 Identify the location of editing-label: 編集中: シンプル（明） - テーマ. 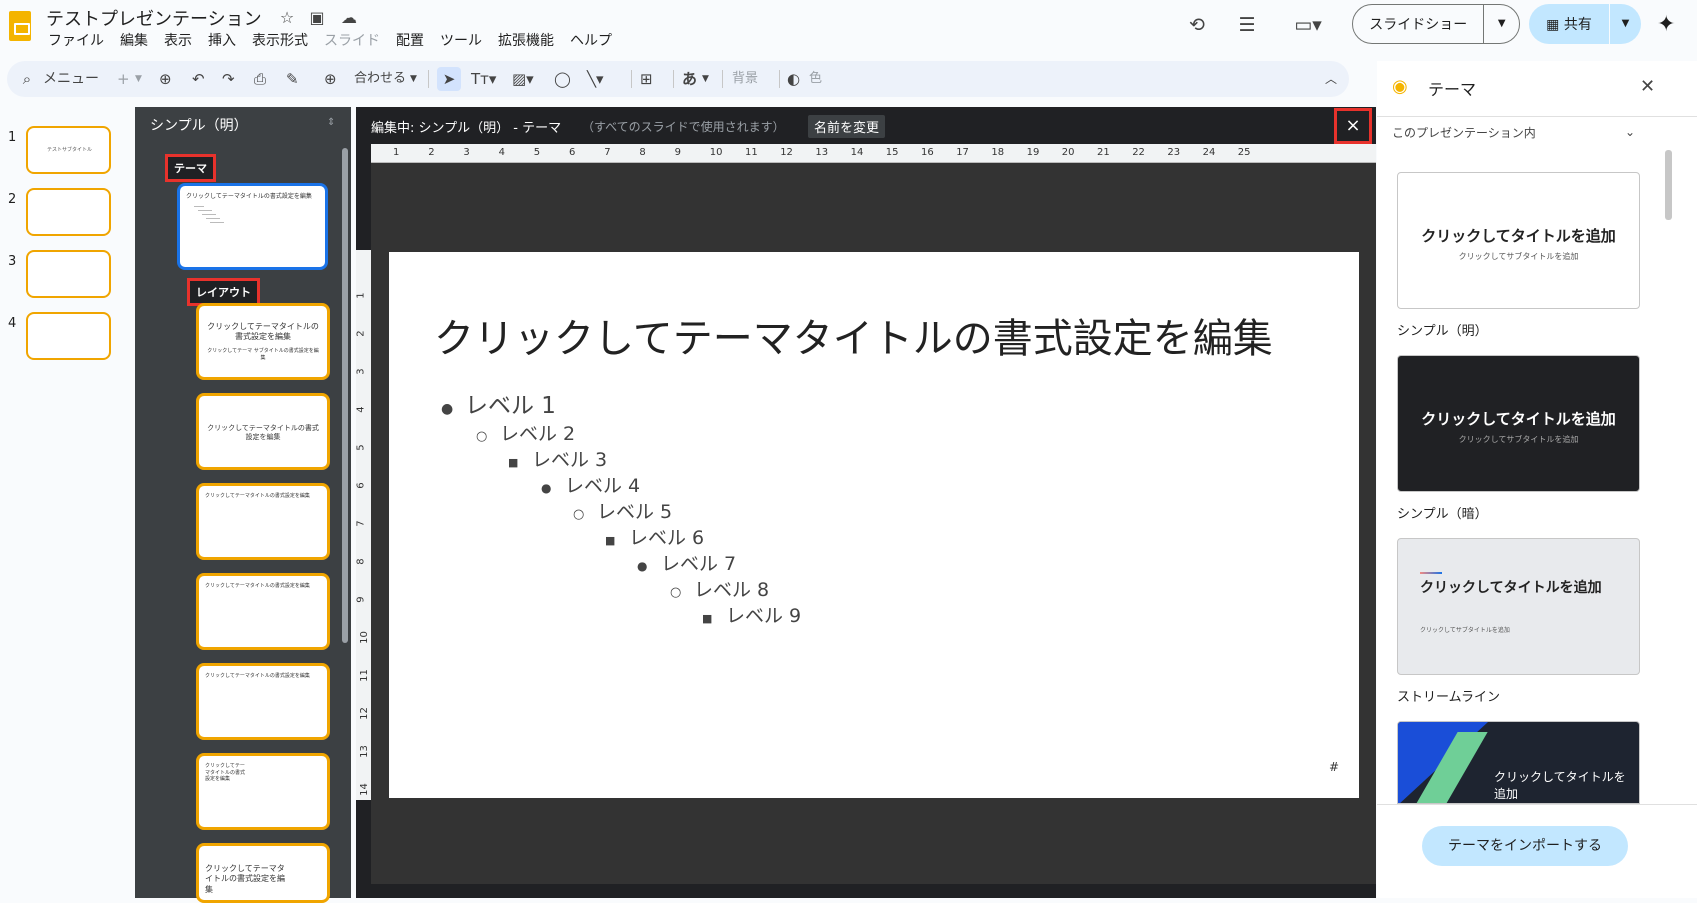
(466, 128).